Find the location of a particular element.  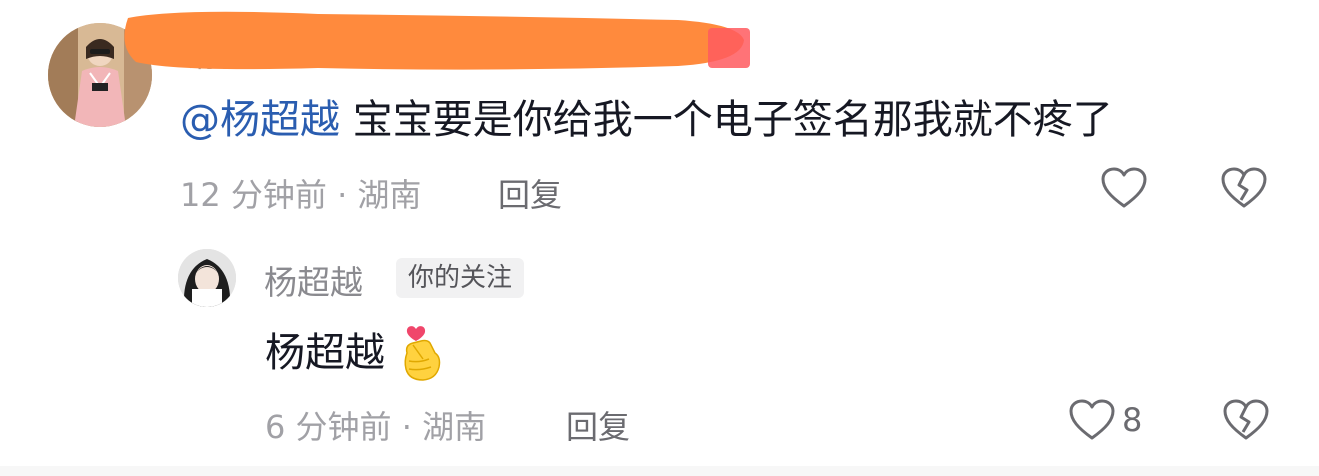

comment-location: 湖南 is located at coordinates (389, 195).